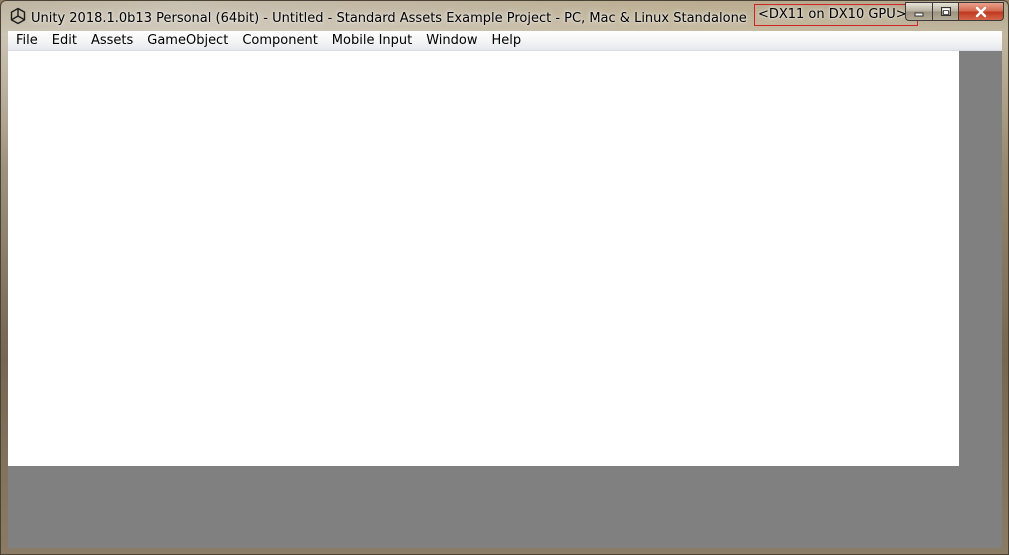  What do you see at coordinates (26, 40) in the screenshot?
I see `menu-file: File` at bounding box center [26, 40].